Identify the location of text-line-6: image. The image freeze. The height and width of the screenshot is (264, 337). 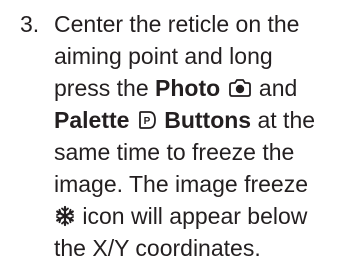
(181, 184).